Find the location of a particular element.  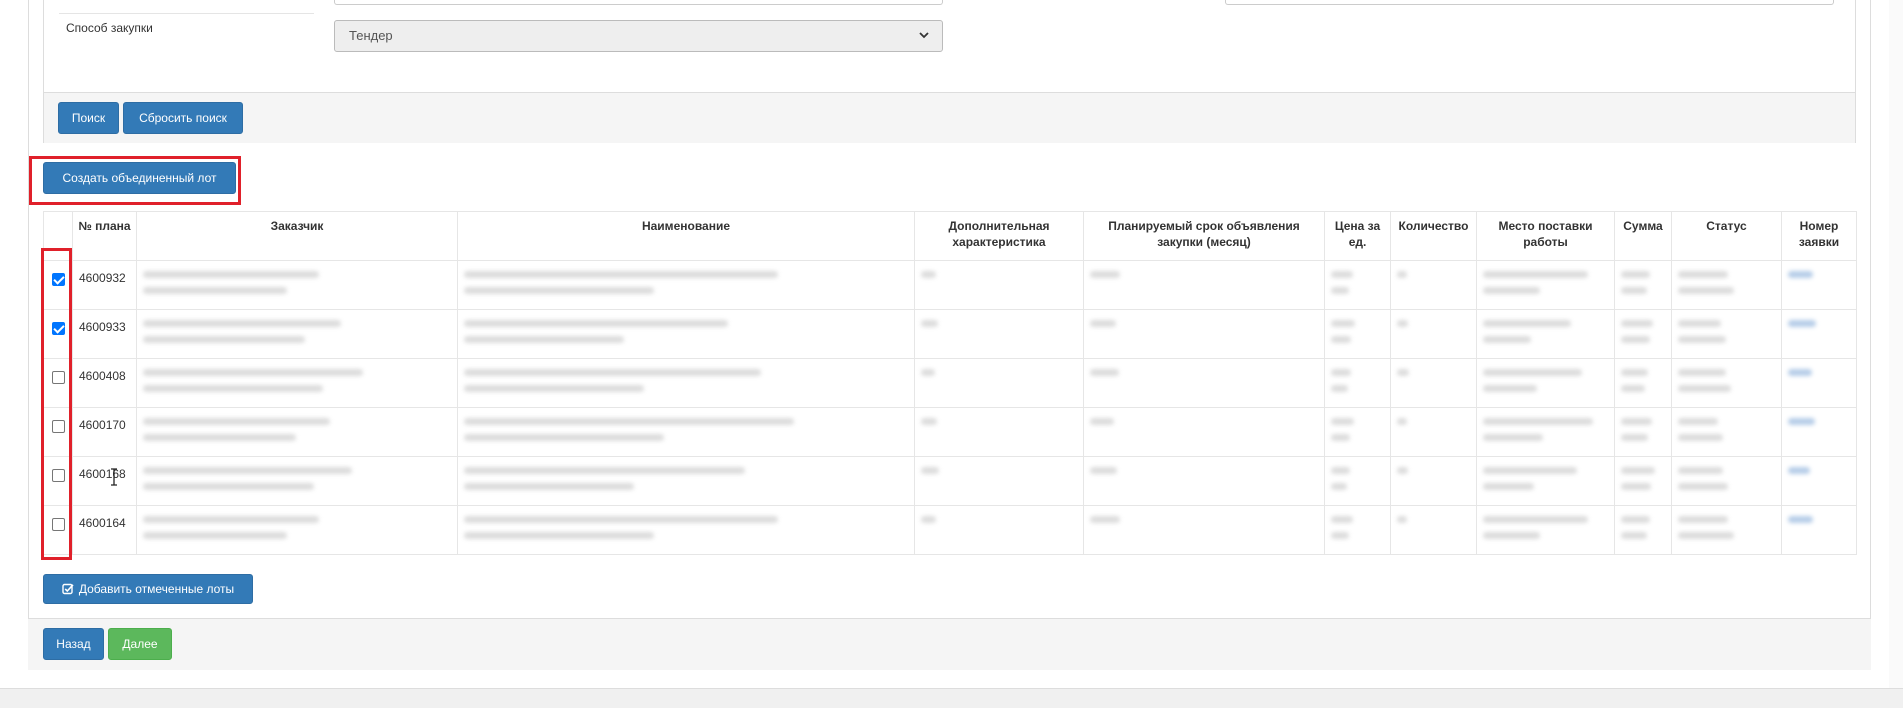

reset-search-button: Сбросить поиск is located at coordinates (183, 118).